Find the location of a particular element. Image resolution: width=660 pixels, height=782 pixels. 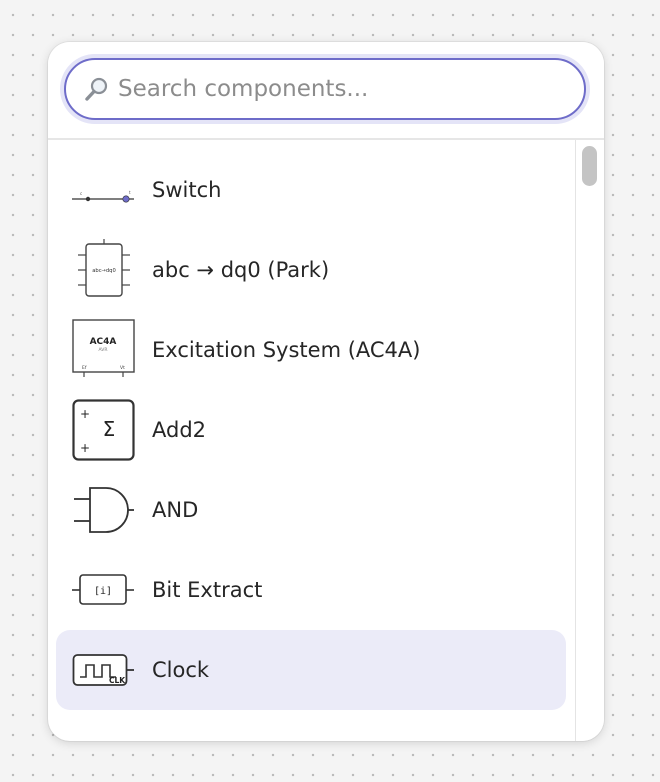

svg-text: [i] is located at coordinates (103, 591).